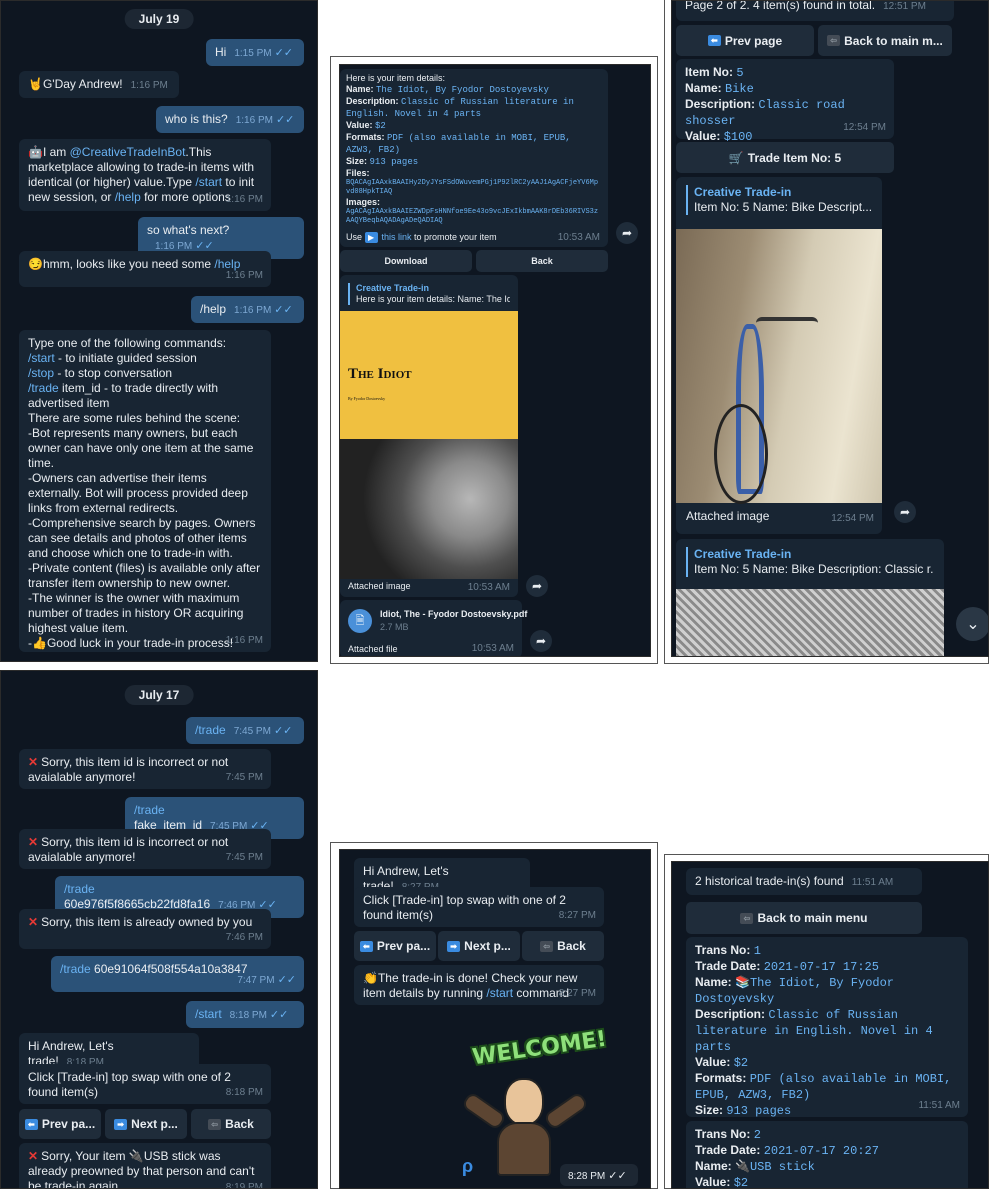 The image size is (989, 1189). What do you see at coordinates (253, 53) in the screenshot?
I see `message-time: 1:15 PM` at bounding box center [253, 53].